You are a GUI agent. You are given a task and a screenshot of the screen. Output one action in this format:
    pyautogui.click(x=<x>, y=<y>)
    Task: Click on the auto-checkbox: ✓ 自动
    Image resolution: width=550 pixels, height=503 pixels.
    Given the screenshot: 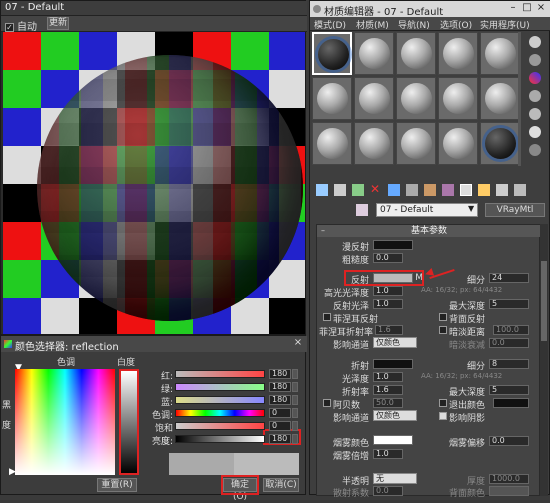 What is the action you would take?
    pyautogui.click(x=21, y=25)
    